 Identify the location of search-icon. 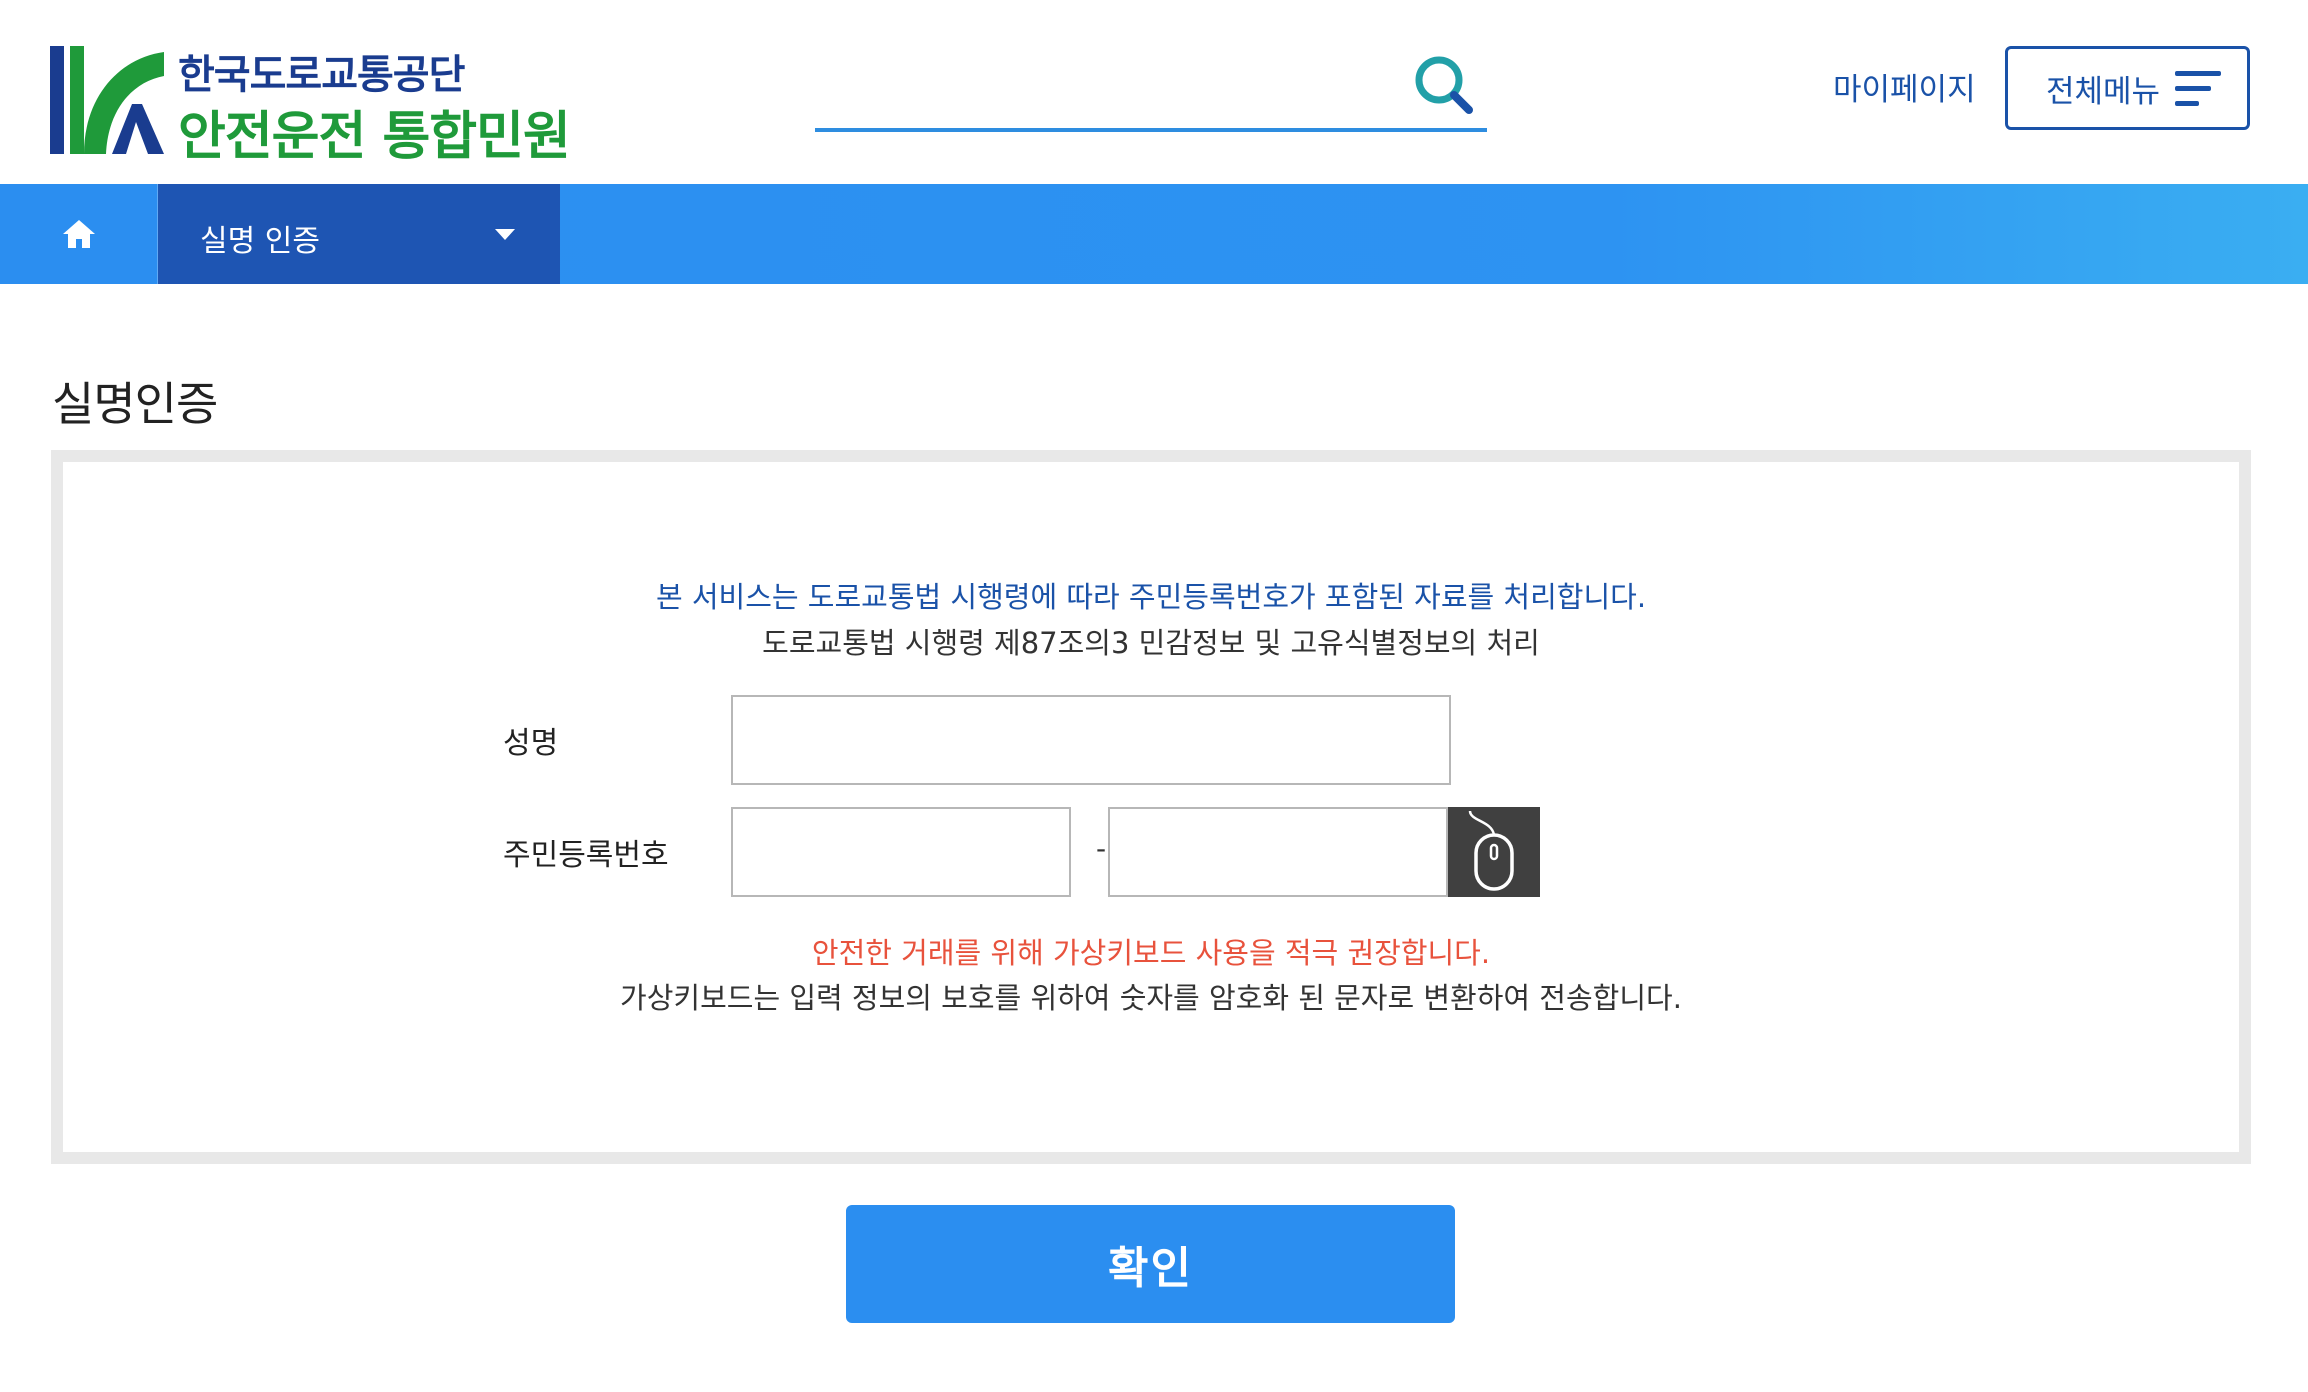
(1444, 85).